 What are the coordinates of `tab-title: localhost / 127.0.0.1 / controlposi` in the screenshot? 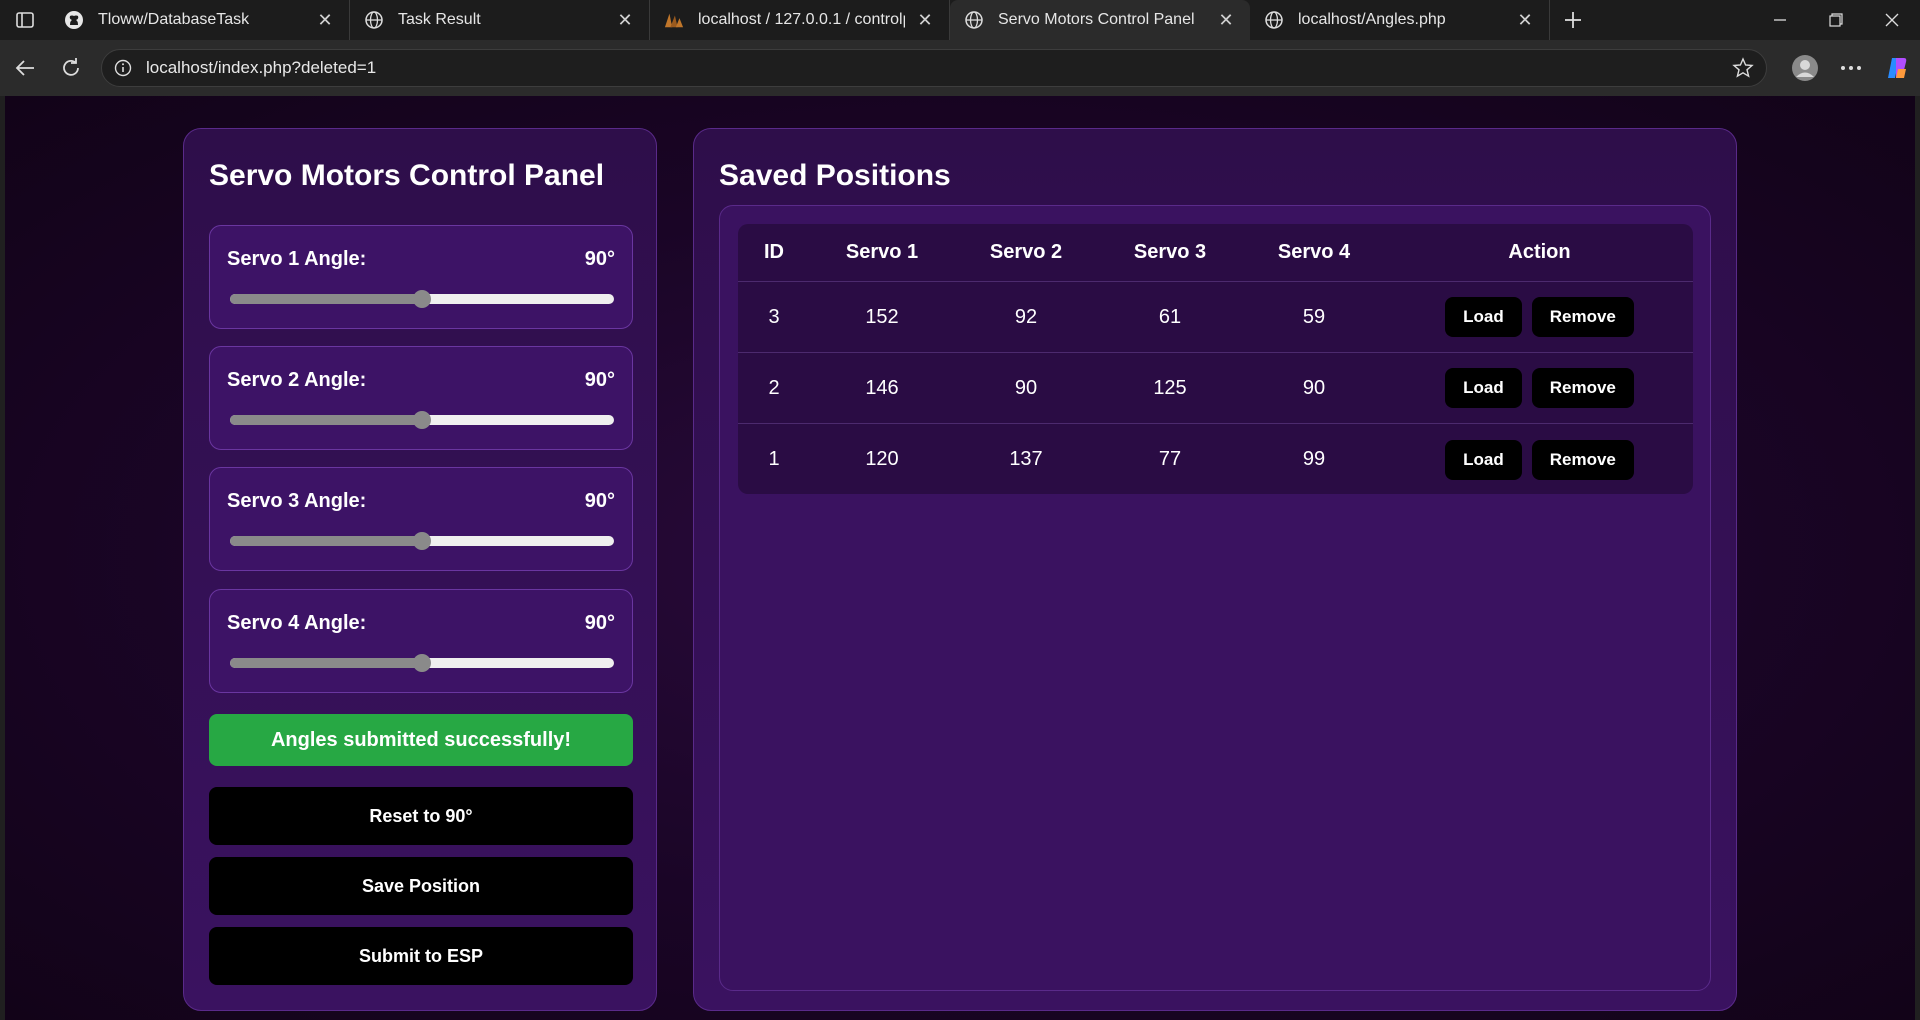 It's located at (801, 19).